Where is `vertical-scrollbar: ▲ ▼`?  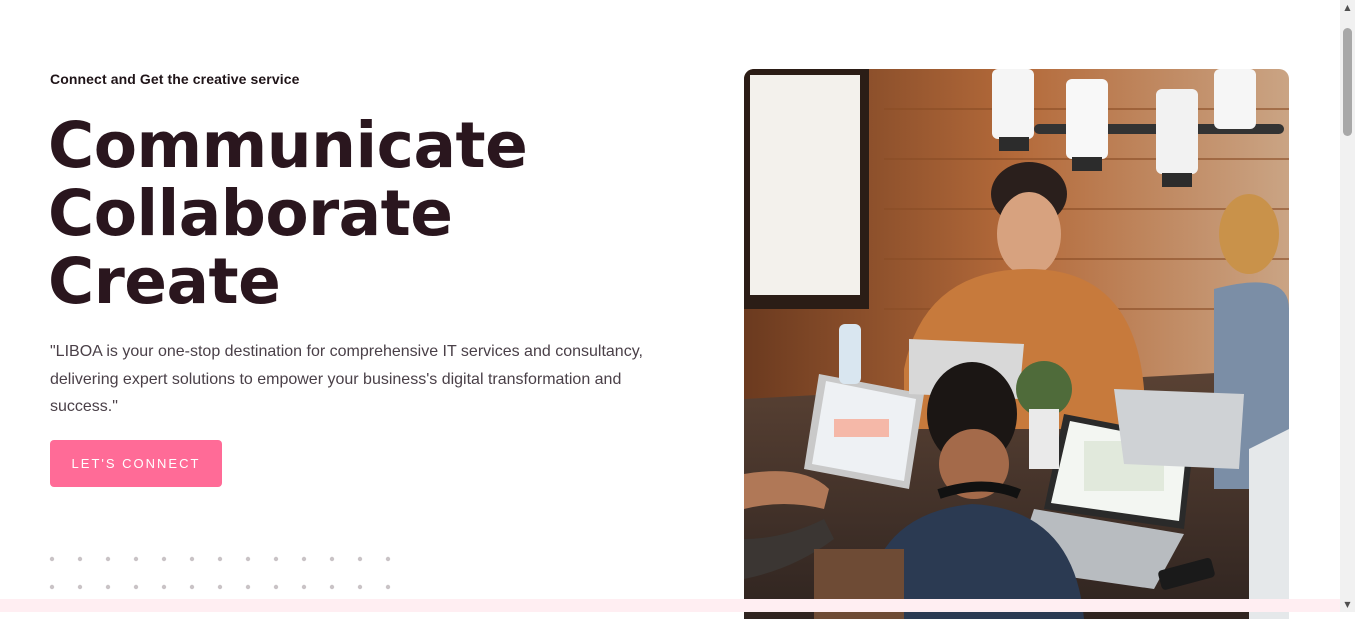 vertical-scrollbar: ▲ ▼ is located at coordinates (1347, 306).